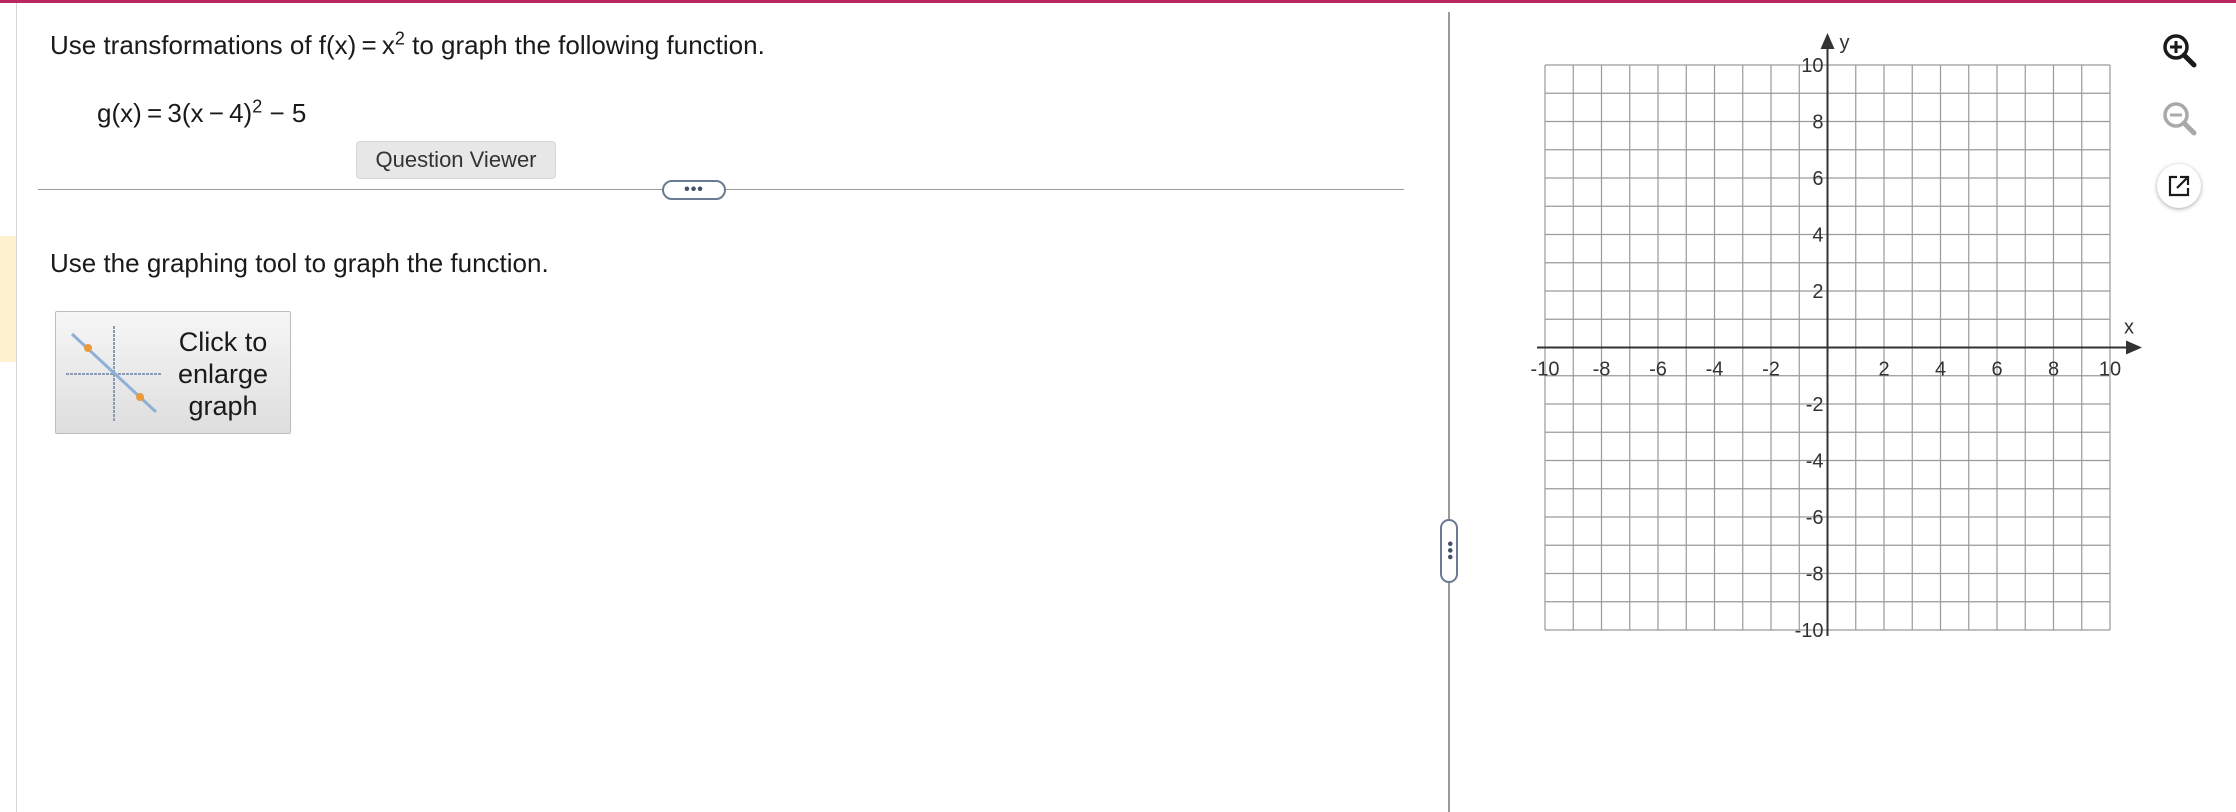 The image size is (2236, 812). I want to click on external-link-icon, so click(2179, 186).